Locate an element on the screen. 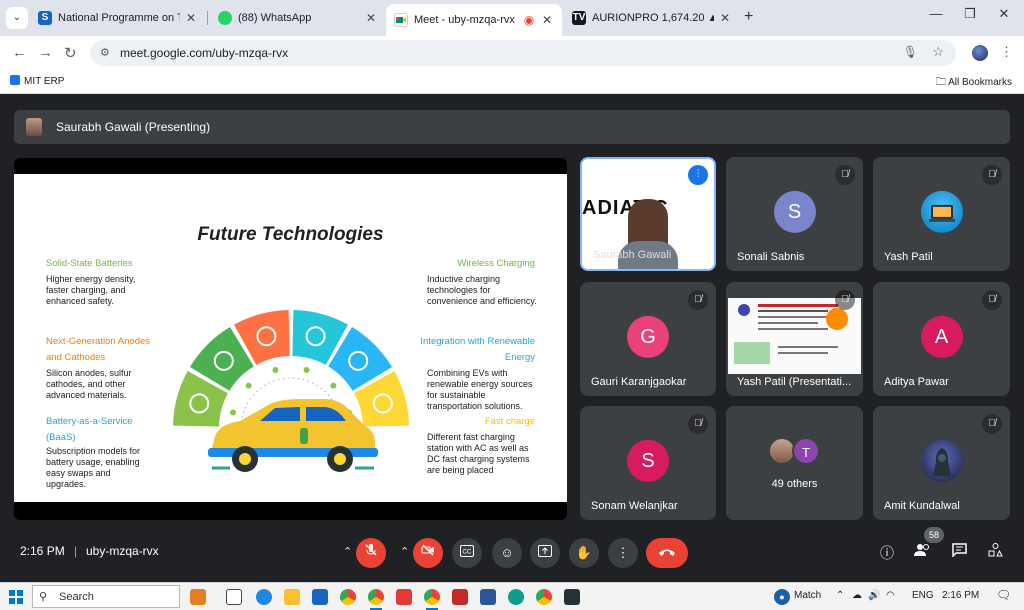  fan-dot is located at coordinates (233, 412).